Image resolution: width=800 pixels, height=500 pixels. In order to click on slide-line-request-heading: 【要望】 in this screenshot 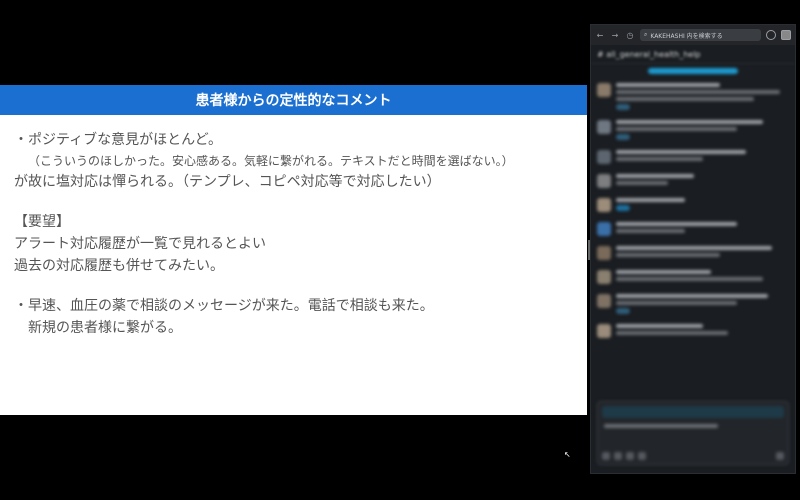, I will do `click(42, 222)`.